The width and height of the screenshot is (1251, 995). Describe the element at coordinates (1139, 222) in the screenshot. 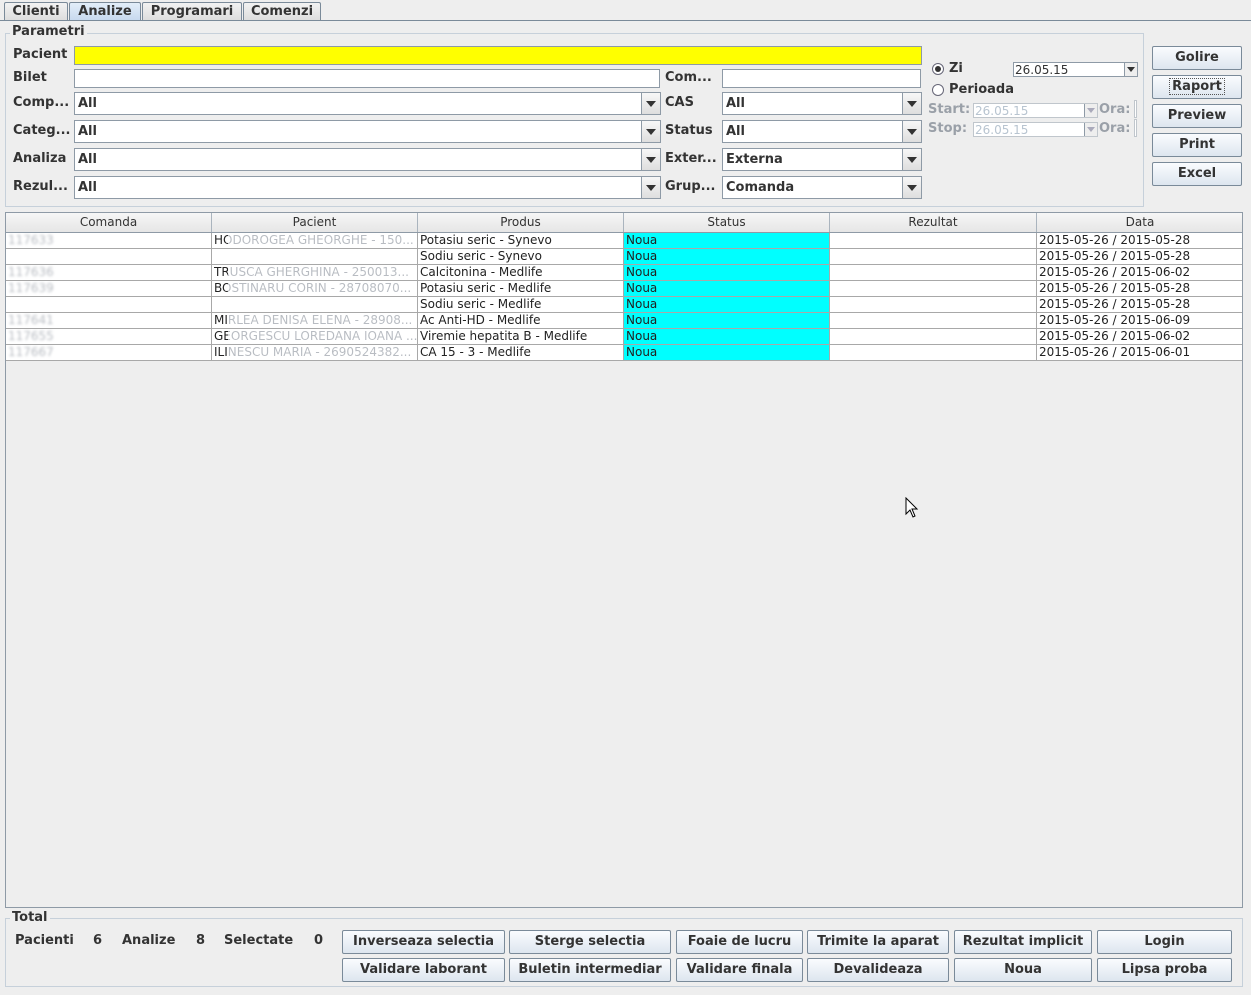

I see `col-data: Data` at that location.